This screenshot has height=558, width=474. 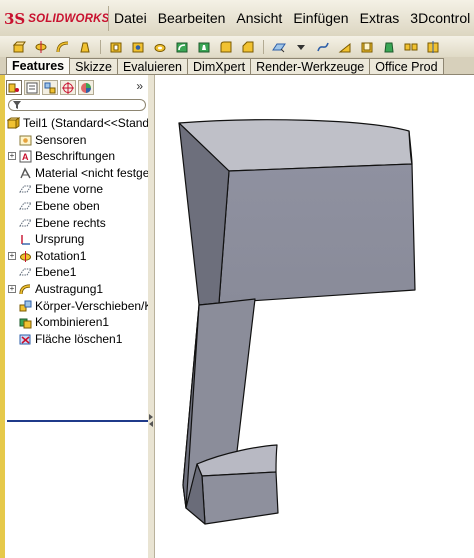 I want to click on lofted-boss-icon, so click(x=85, y=47).